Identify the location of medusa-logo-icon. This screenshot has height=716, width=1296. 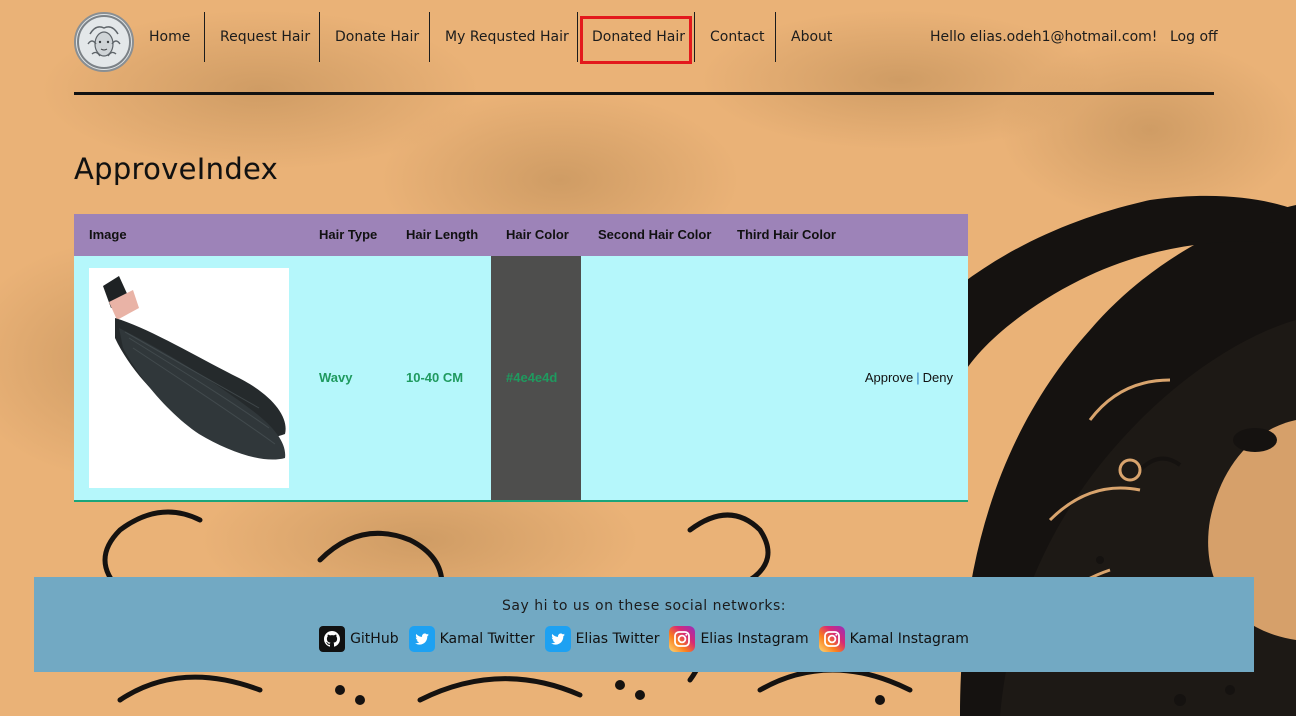
(104, 42).